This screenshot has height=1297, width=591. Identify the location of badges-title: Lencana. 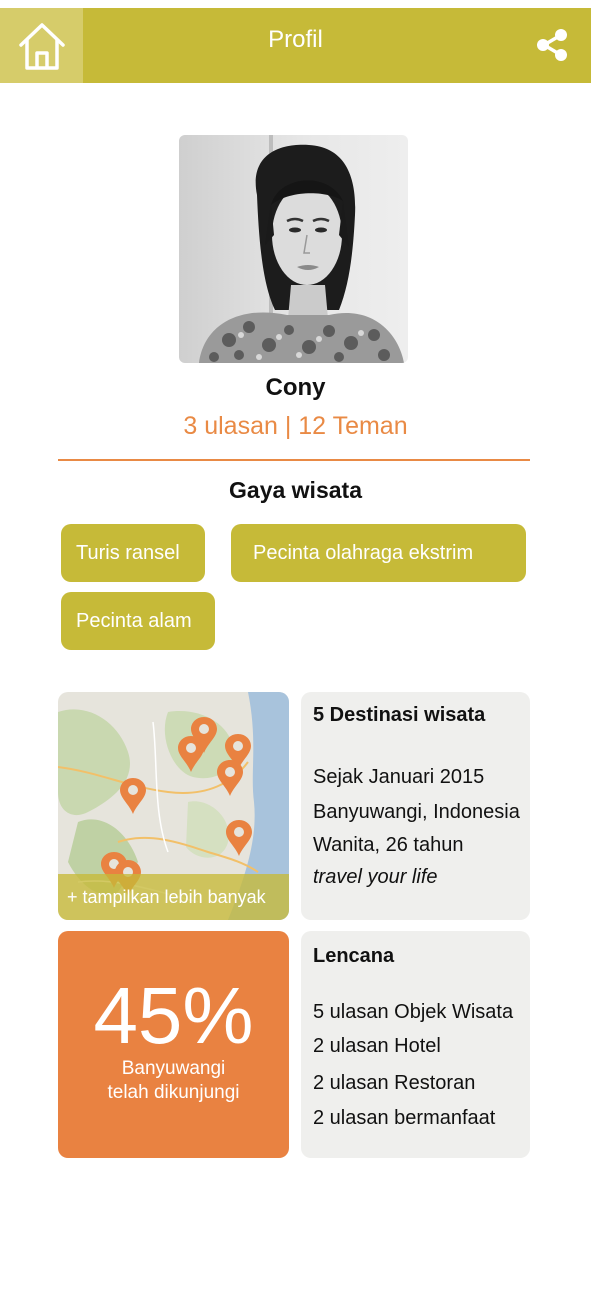
(354, 956).